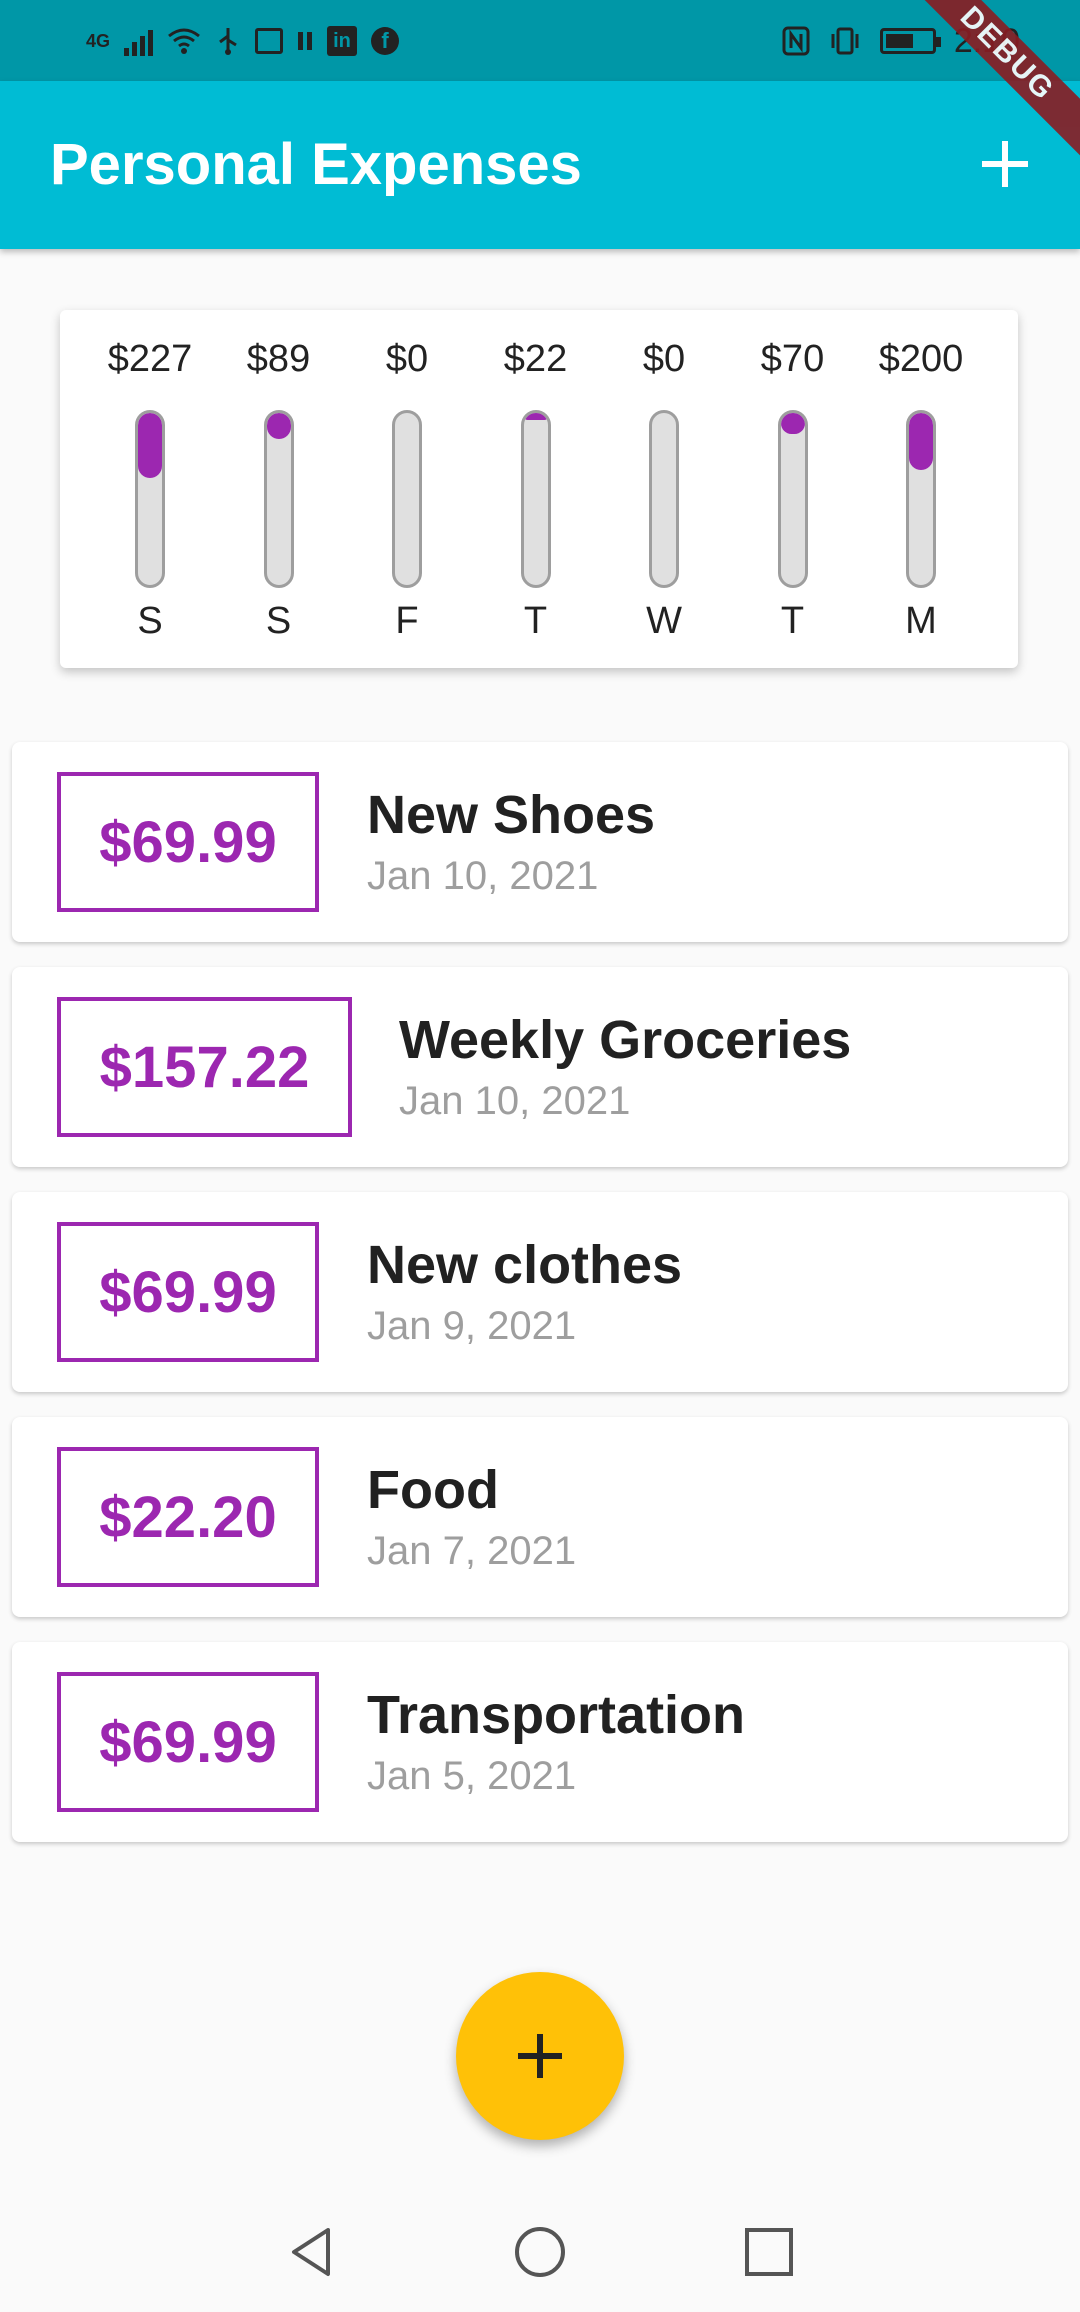 The image size is (1080, 2312). I want to click on chart-amount-label: $22, so click(535, 359).